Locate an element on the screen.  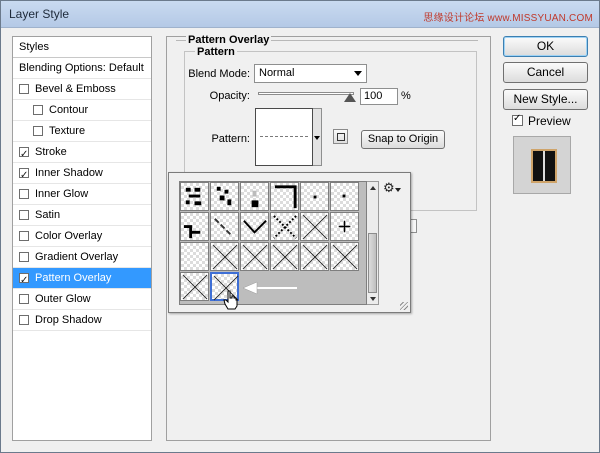
pattern-overlay-heading: Pattern Overlay is located at coordinates (229, 40).